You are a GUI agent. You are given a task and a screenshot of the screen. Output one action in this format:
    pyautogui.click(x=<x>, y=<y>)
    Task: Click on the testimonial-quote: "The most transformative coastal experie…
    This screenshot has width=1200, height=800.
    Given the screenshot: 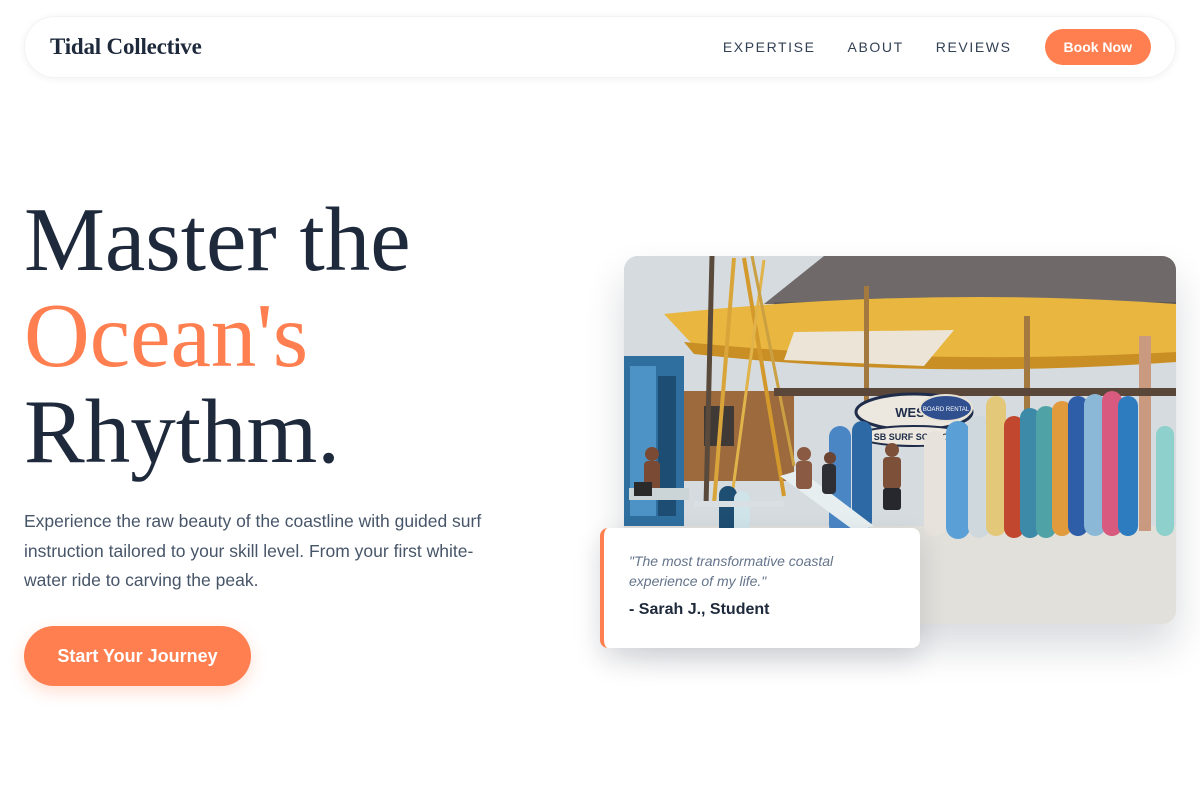 What is the action you would take?
    pyautogui.click(x=731, y=571)
    